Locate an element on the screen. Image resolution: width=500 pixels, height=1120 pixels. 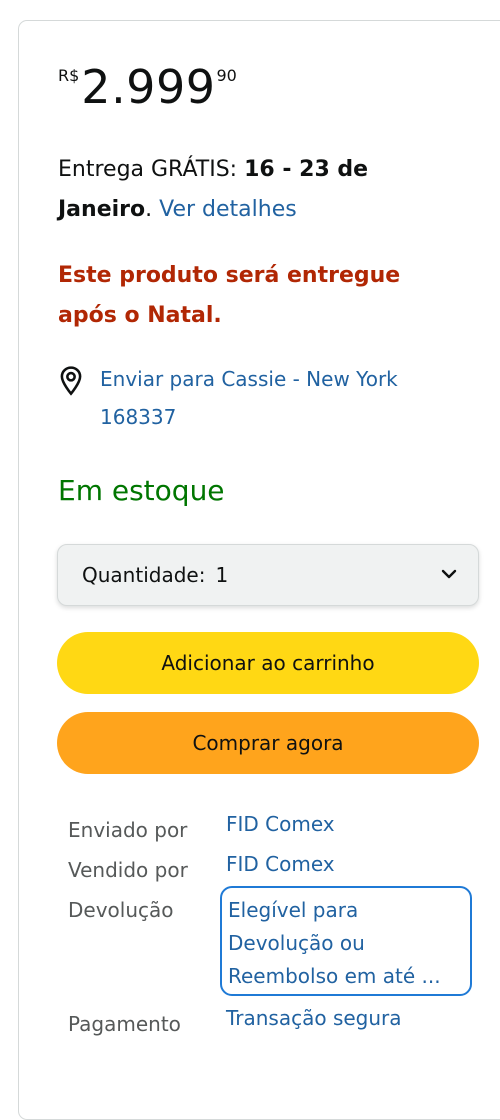
quantity-dropdown: Quantidade: 1 is located at coordinates (268, 575).